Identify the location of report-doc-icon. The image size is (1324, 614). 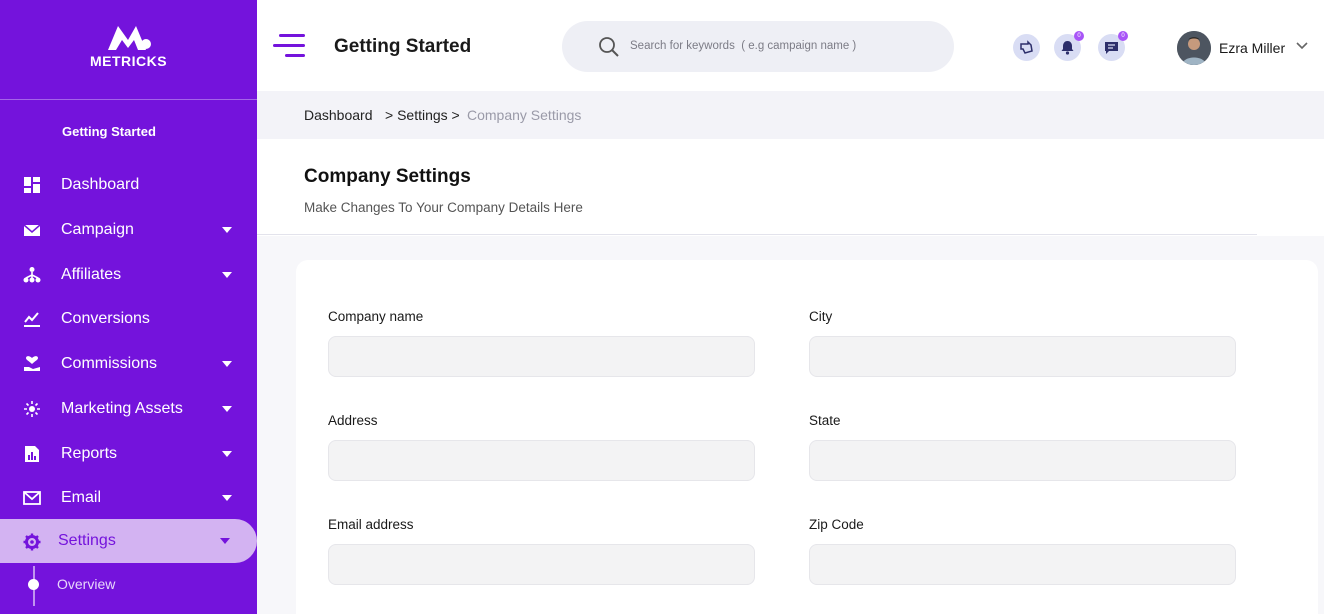
(32, 454).